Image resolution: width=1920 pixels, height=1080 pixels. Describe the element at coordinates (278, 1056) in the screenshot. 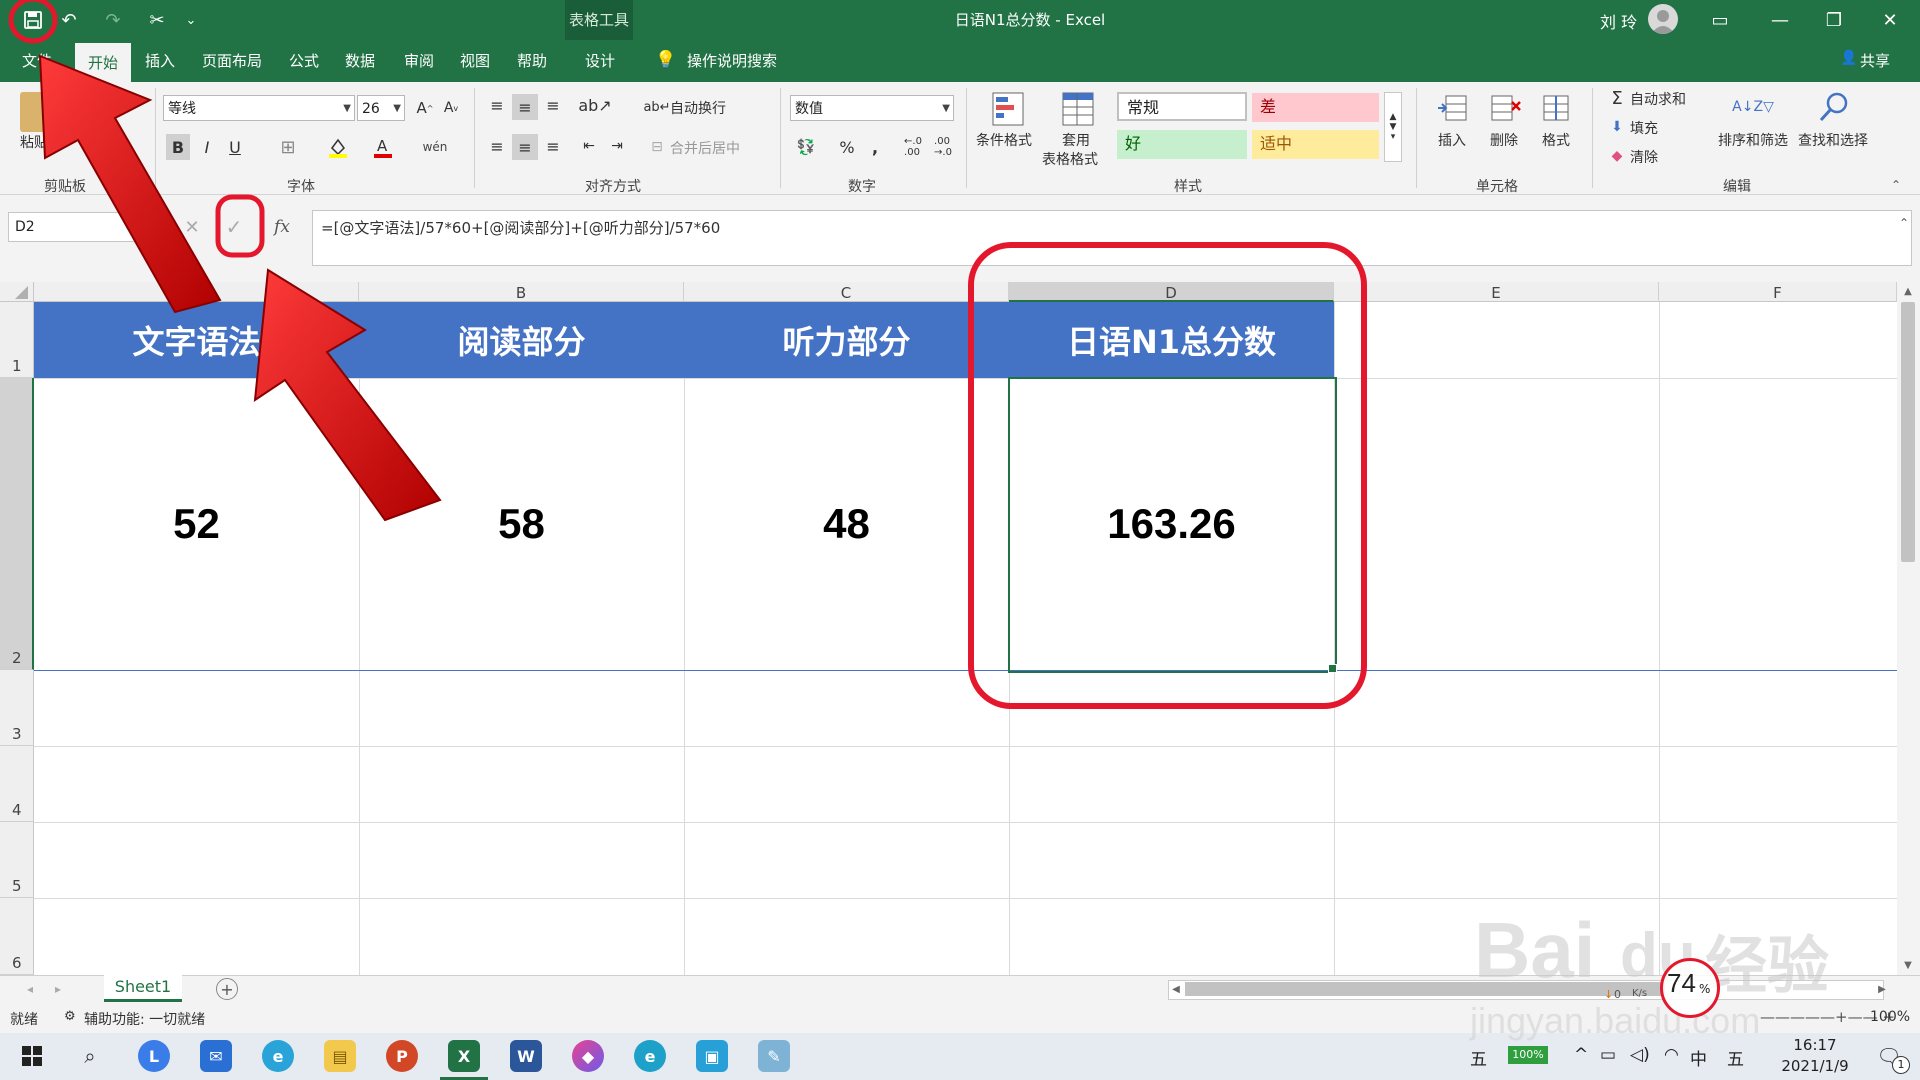

I see `ie-browser-icon: e` at that location.